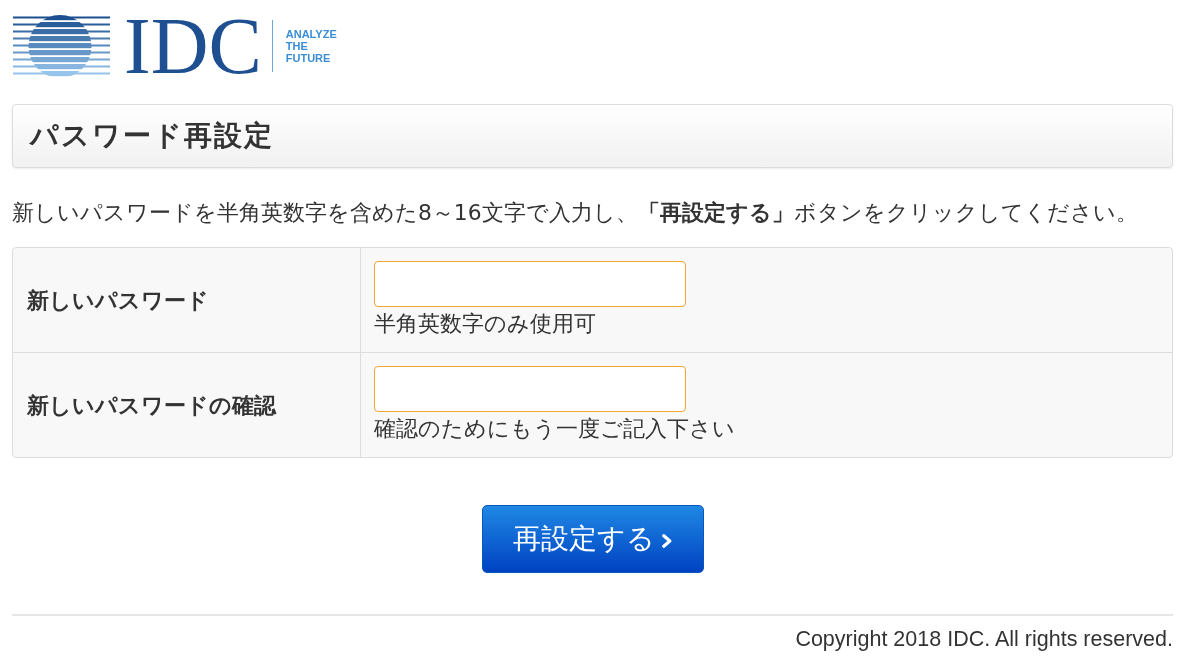 This screenshot has width=1197, height=667. I want to click on chevron-right-icon, so click(667, 540).